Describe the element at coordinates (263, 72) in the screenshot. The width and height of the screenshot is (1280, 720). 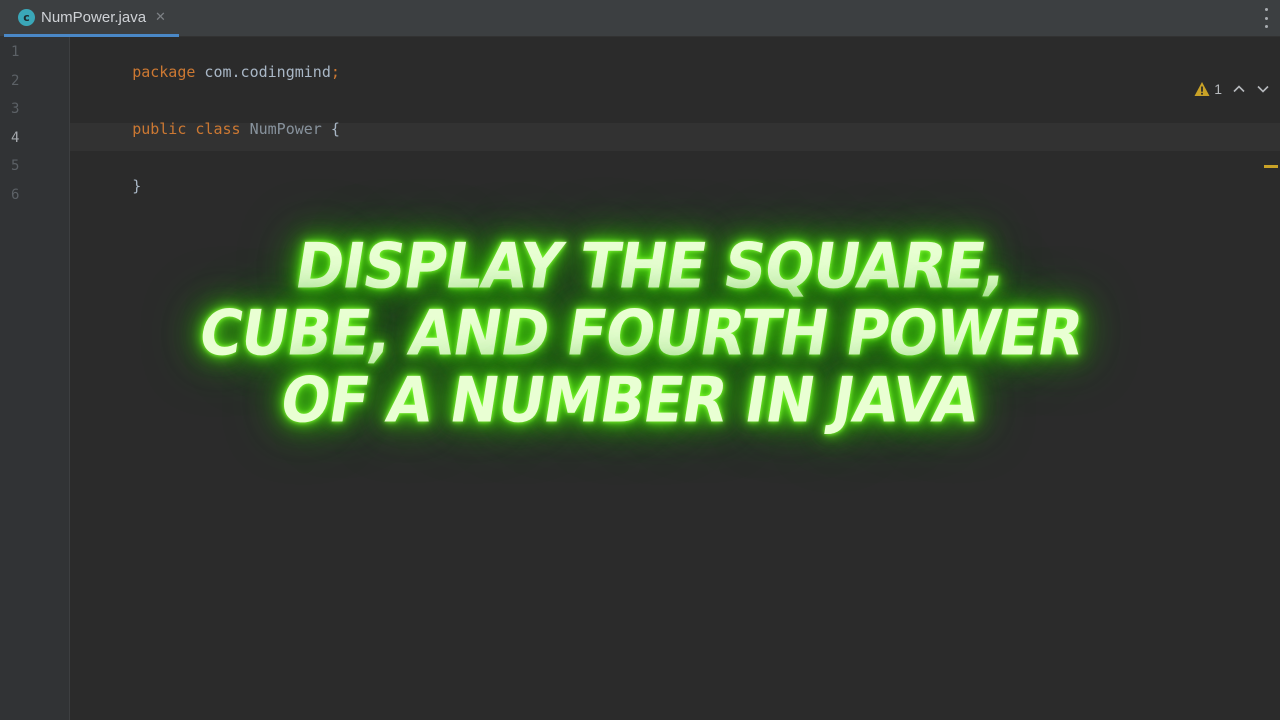
I see `package-name: com.codingmind` at that location.